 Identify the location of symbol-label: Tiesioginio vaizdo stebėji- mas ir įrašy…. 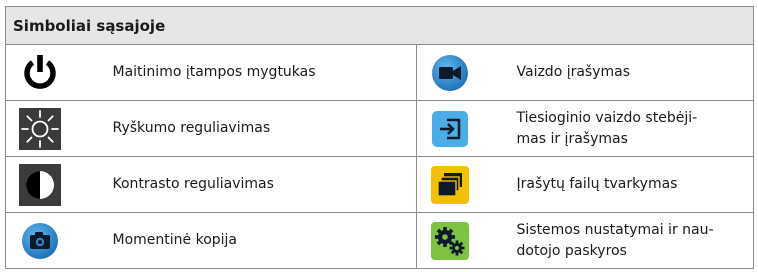
(635, 128).